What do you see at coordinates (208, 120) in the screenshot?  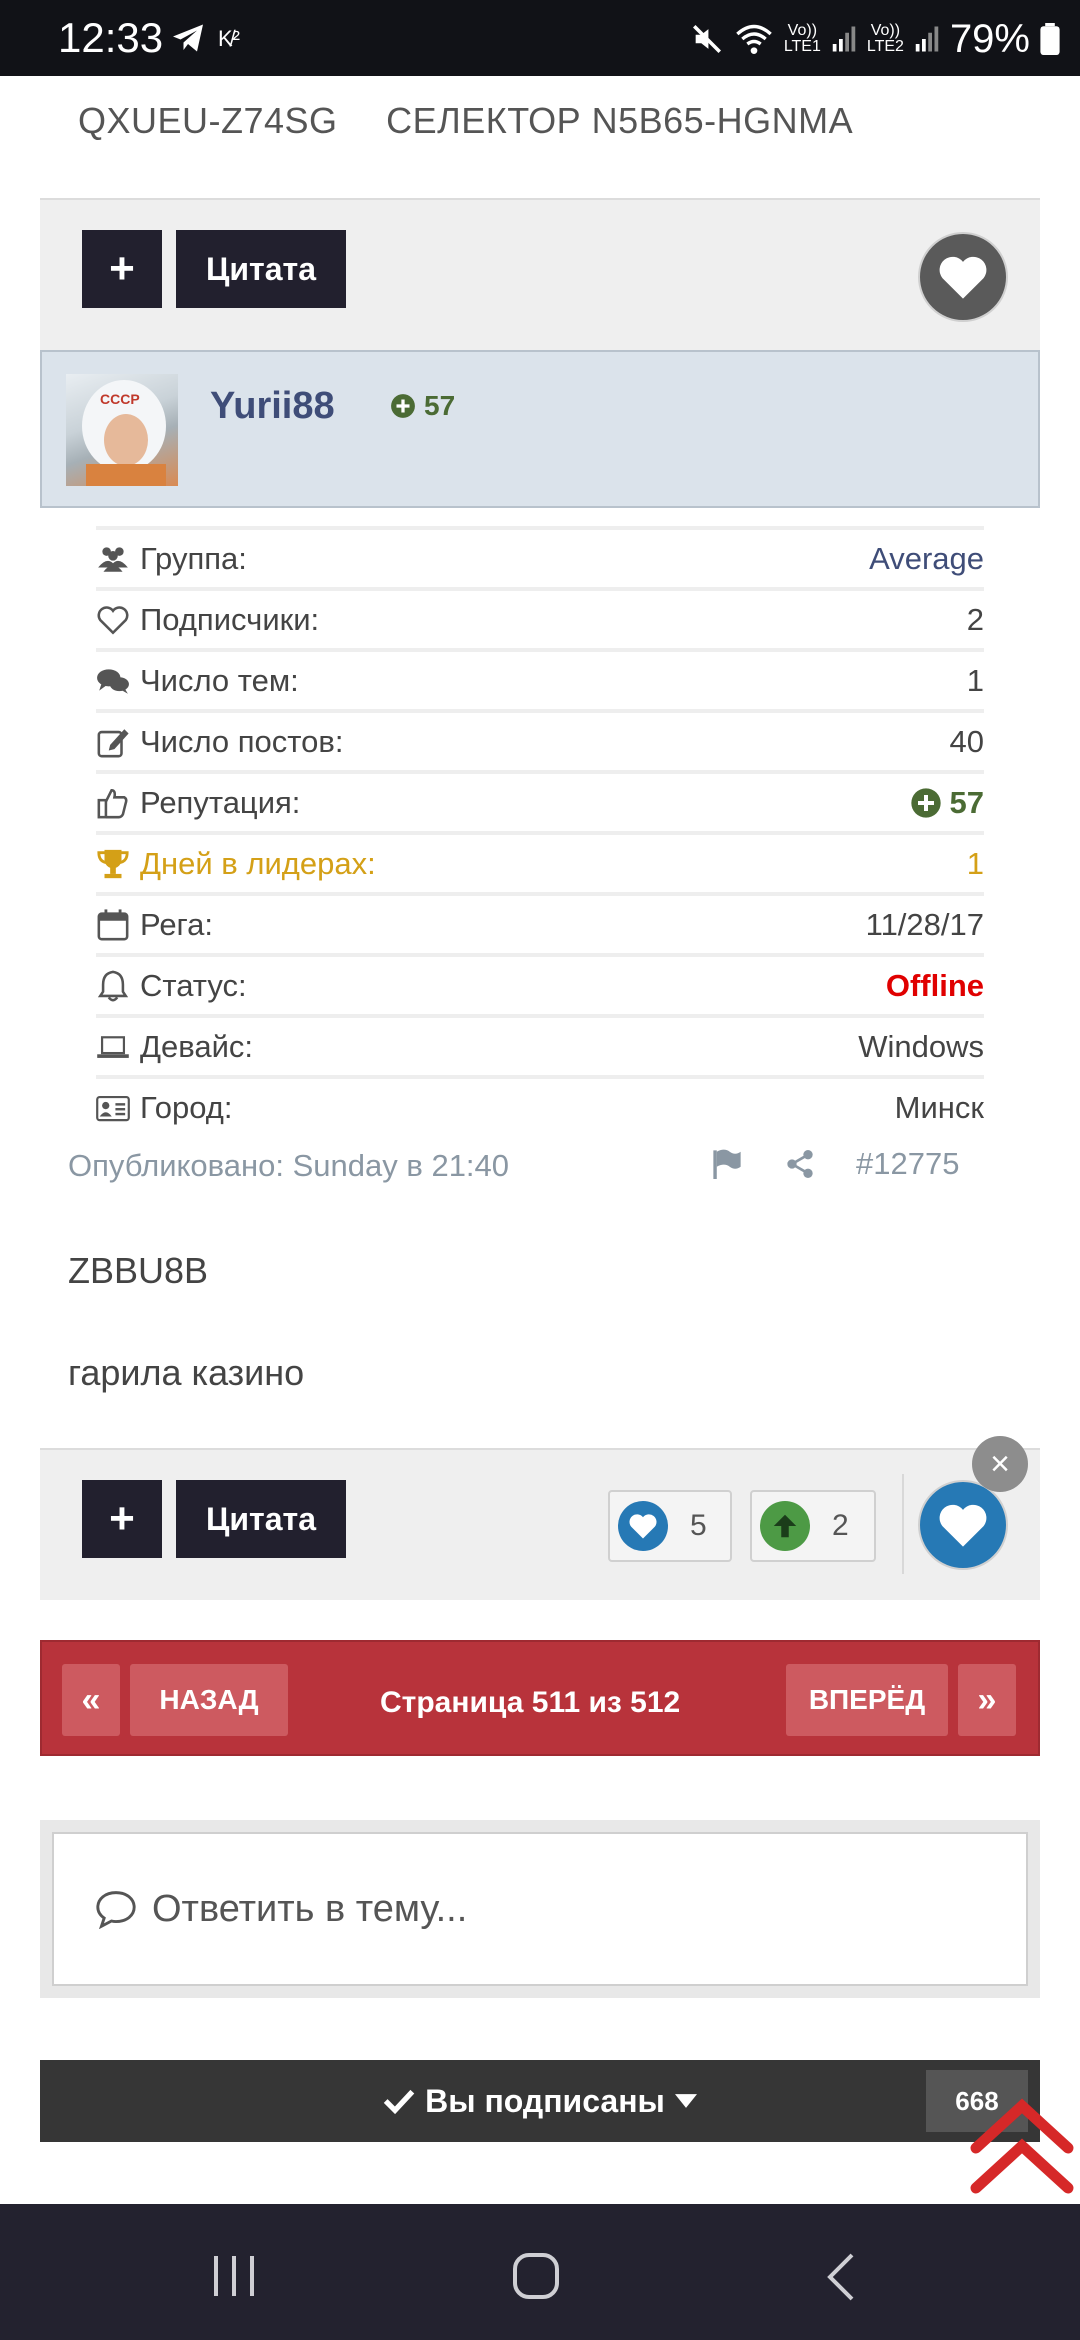 I see `topic-title-left: QXUEU-Z74SG` at bounding box center [208, 120].